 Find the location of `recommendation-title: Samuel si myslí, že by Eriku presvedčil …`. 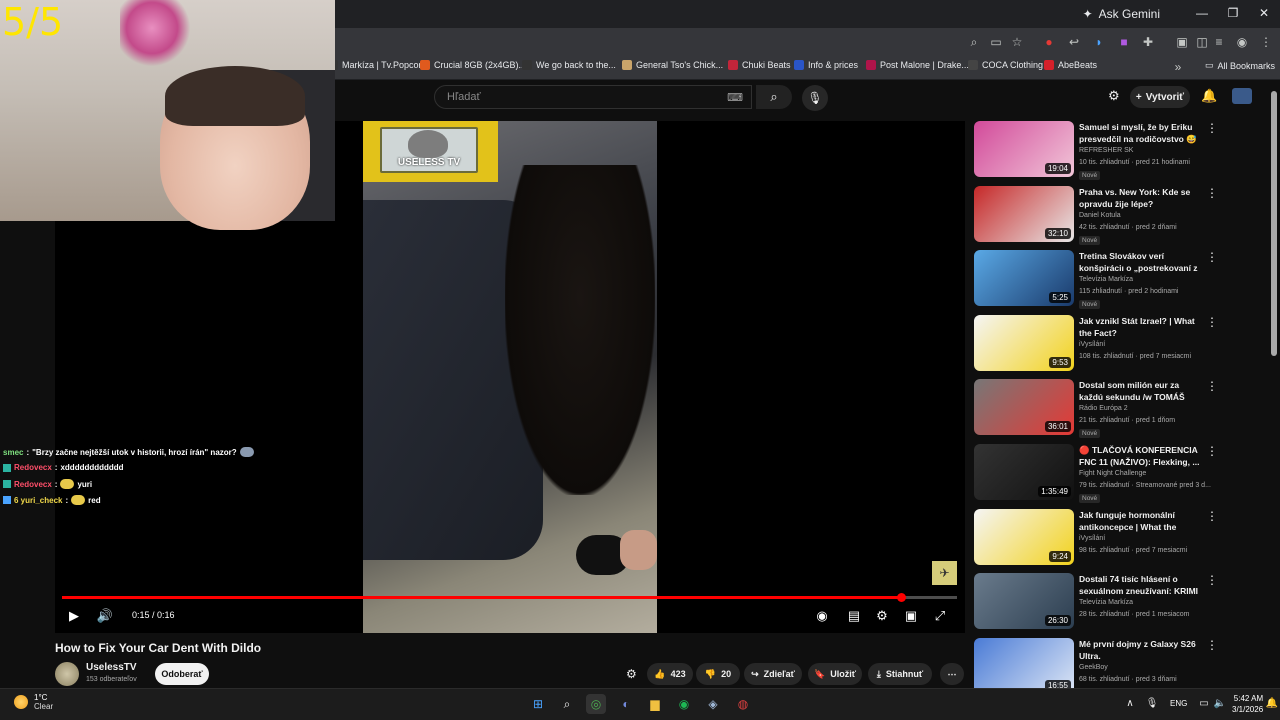

recommendation-title: Samuel si myslí, že by Eriku presvedčil … is located at coordinates (1140, 133).